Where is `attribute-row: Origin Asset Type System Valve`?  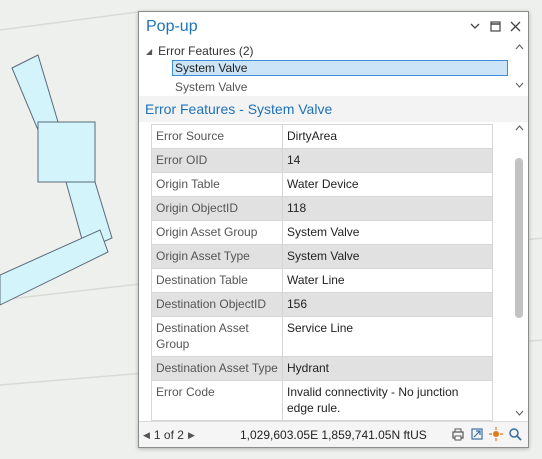 attribute-row: Origin Asset Type System Valve is located at coordinates (322, 256).